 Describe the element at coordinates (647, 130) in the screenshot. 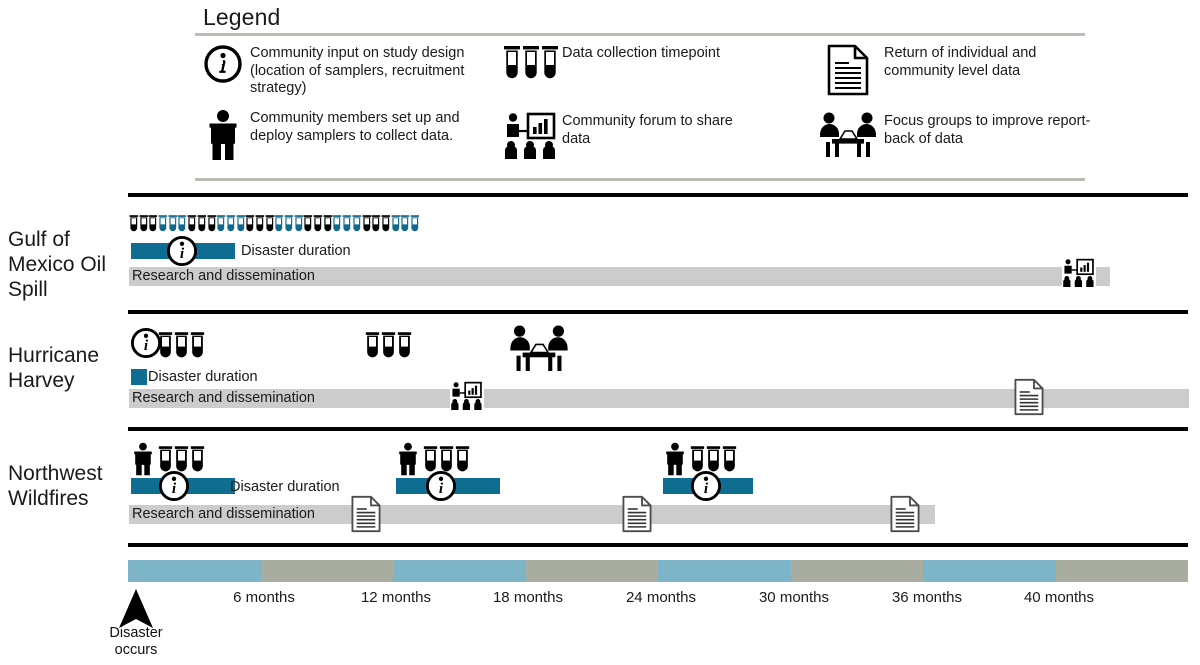

I see `legend-item-label: Community forum to share data` at that location.